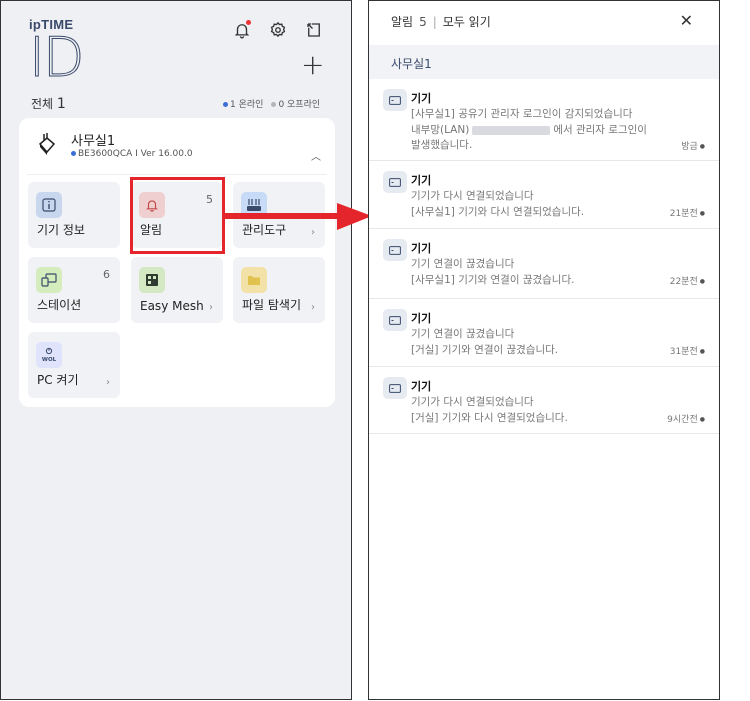  I want to click on masked-ip, so click(511, 130).